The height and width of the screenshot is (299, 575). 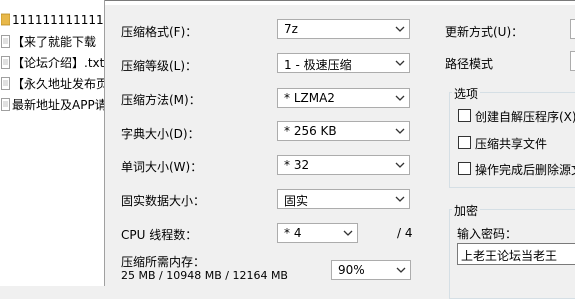 I want to click on threads-total: / 4, so click(x=405, y=233).